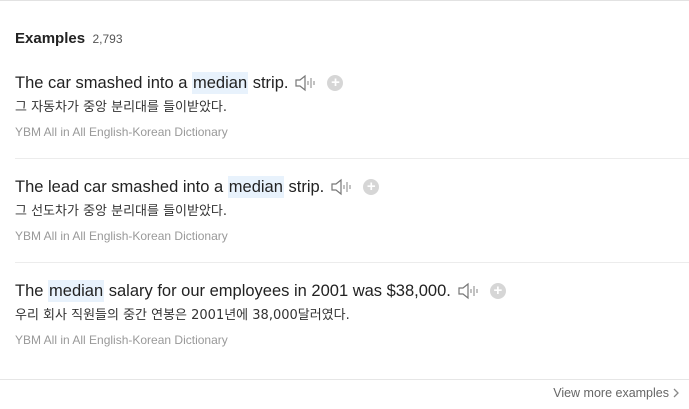 This screenshot has height=409, width=689. I want to click on chevron-right-icon, so click(676, 393).